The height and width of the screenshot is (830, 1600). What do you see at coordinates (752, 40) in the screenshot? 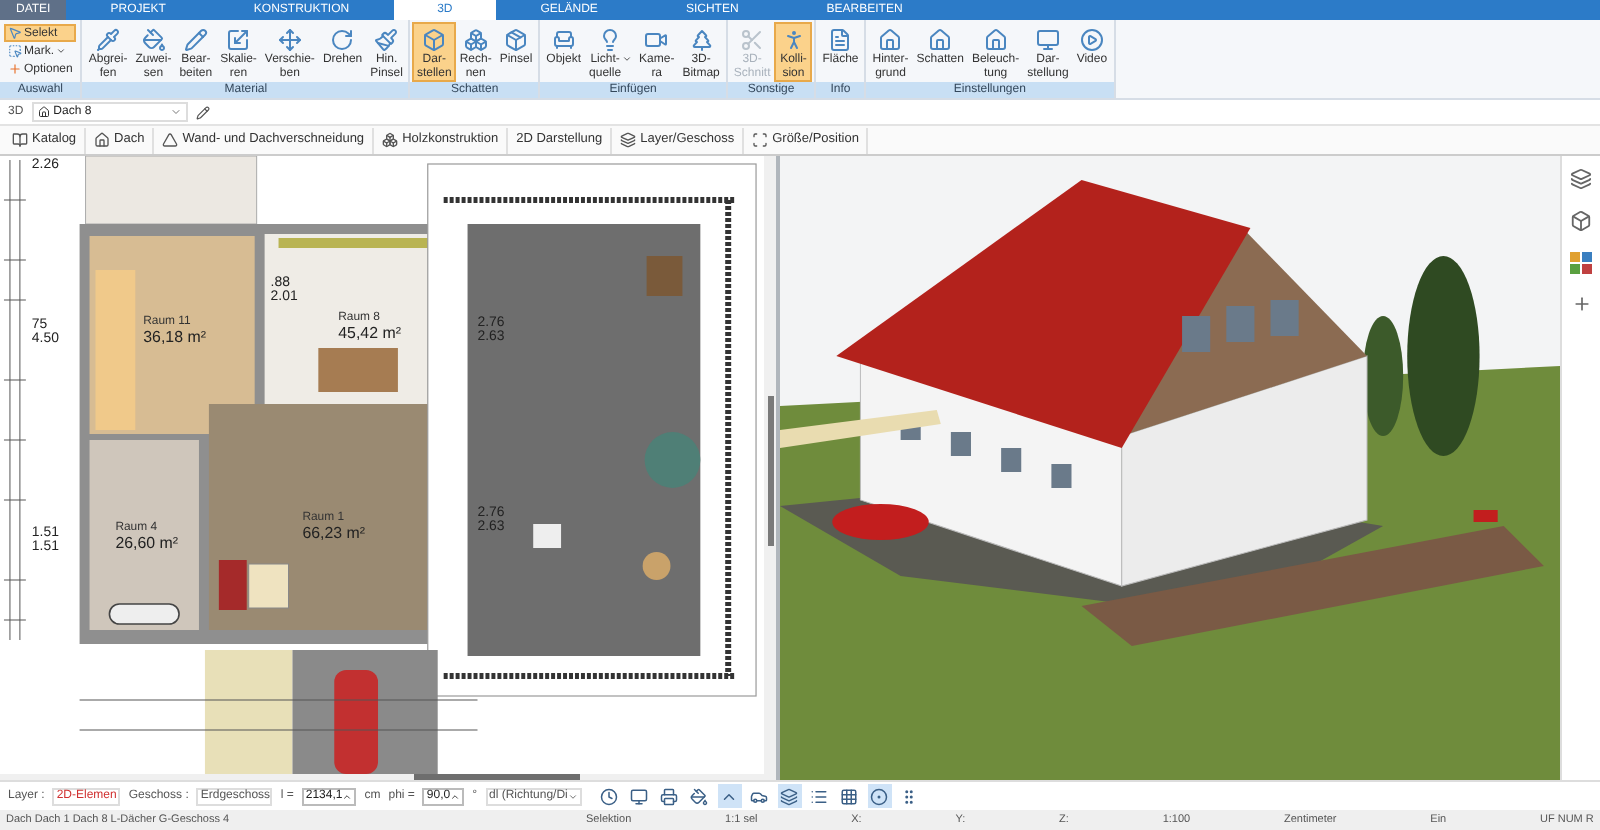
I see `scissors-icon` at bounding box center [752, 40].